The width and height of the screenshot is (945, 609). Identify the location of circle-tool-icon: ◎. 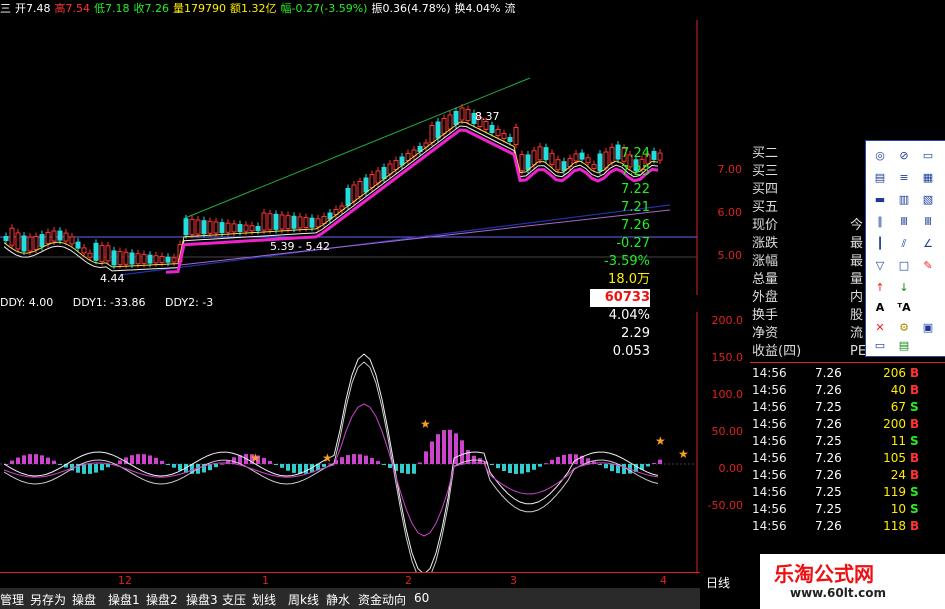
(880, 156).